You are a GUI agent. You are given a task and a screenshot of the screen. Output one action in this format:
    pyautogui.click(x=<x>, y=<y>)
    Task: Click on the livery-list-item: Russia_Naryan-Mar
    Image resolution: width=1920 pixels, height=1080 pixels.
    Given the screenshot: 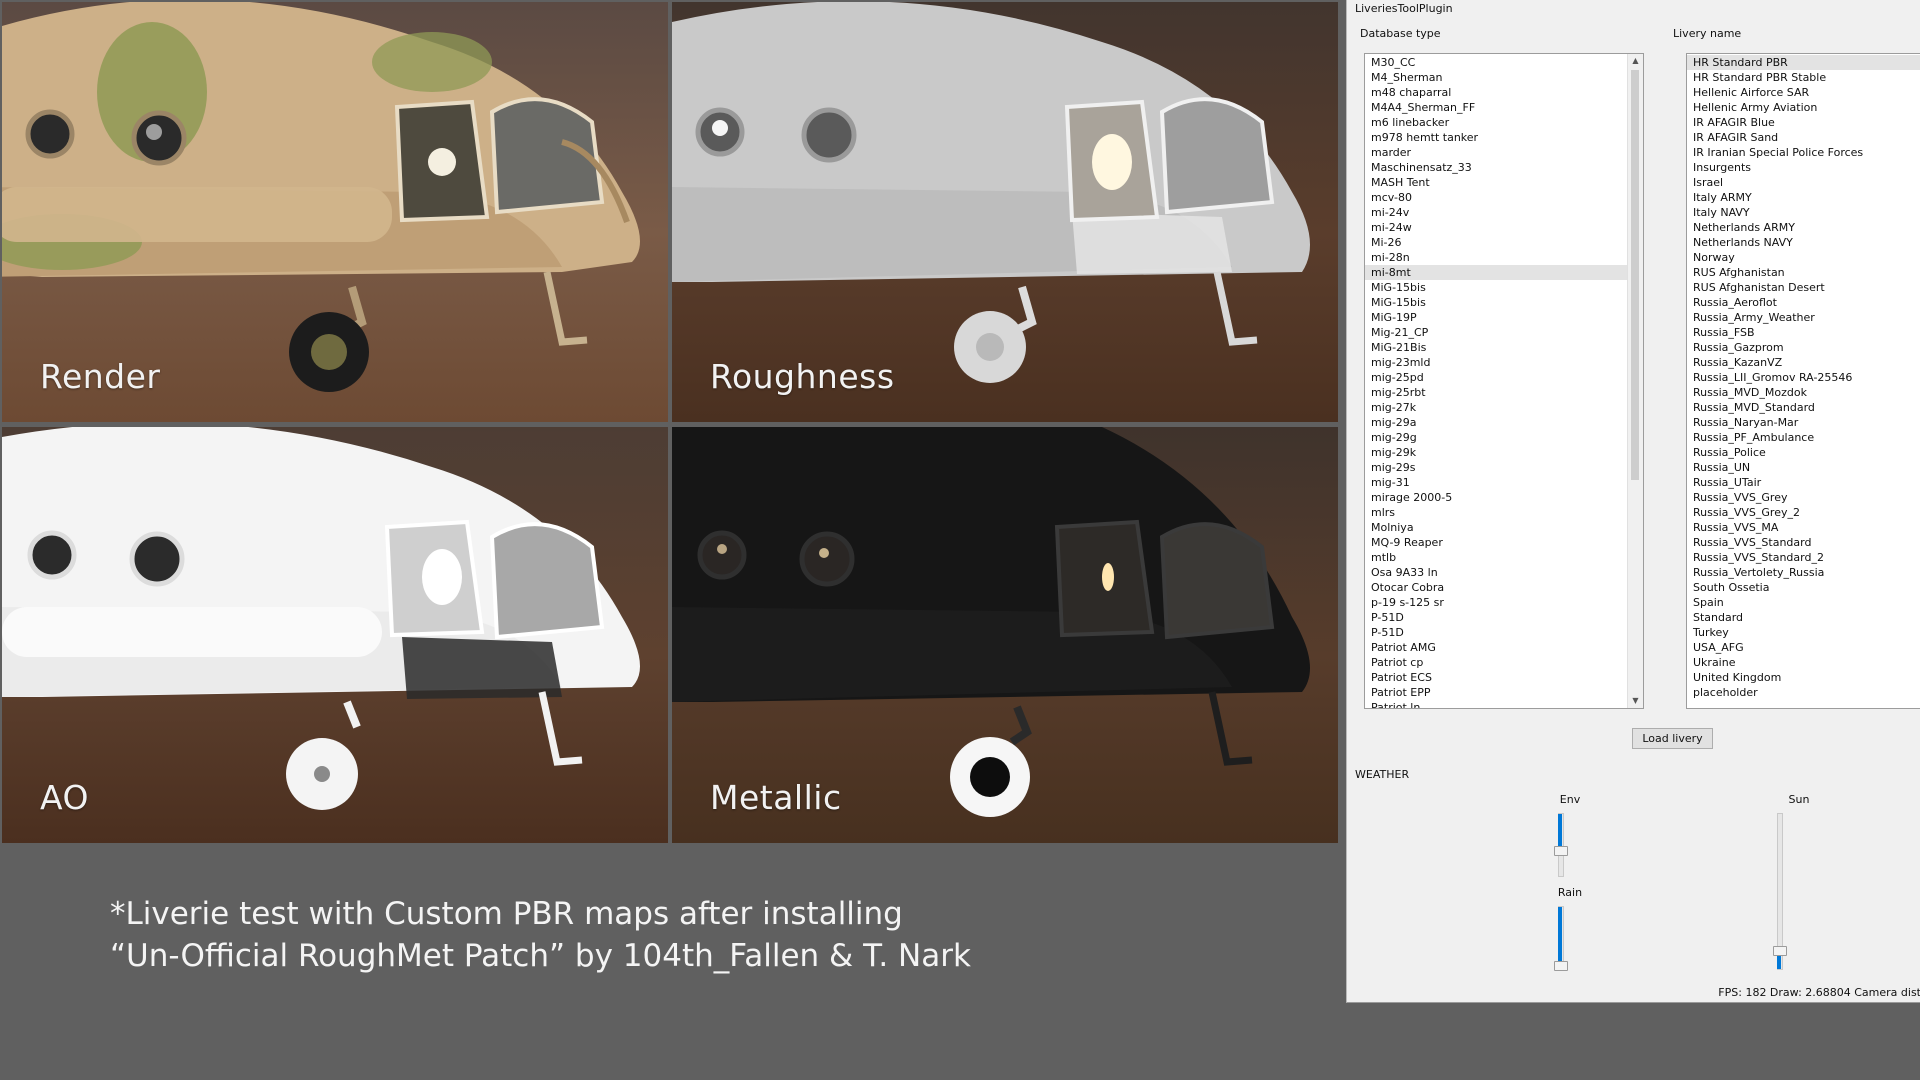 What is the action you would take?
    pyautogui.click(x=1803, y=422)
    